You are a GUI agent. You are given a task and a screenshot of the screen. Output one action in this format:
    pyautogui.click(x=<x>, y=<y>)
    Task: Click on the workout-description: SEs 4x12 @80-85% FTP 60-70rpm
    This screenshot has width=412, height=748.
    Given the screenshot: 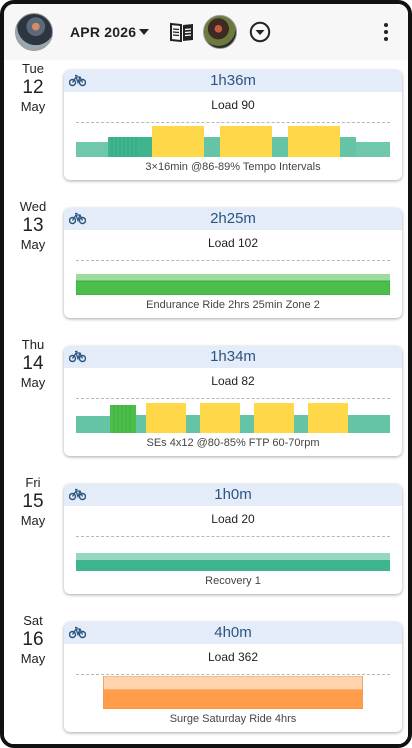 What is the action you would take?
    pyautogui.click(x=233, y=443)
    